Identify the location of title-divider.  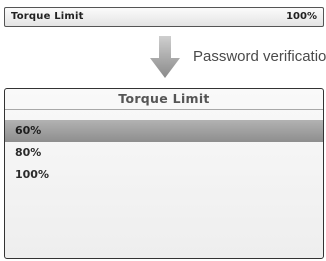
(164, 109).